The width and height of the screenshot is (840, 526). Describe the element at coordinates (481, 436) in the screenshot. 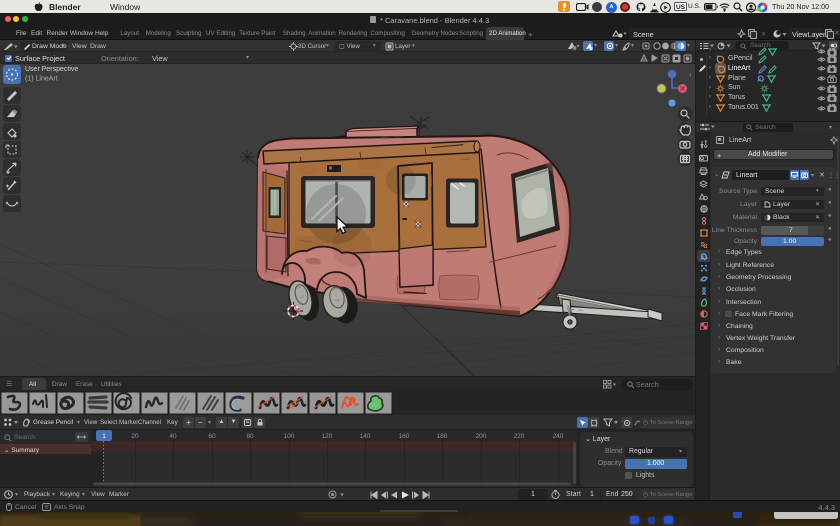

I see `svg-text: 200` at that location.